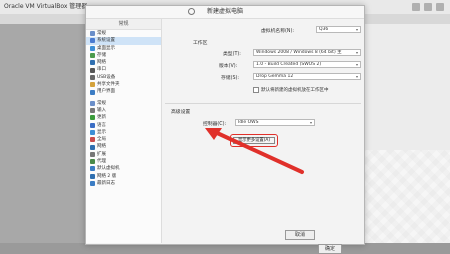  I want to click on sidebar-item: 系统设置, so click(123, 41).